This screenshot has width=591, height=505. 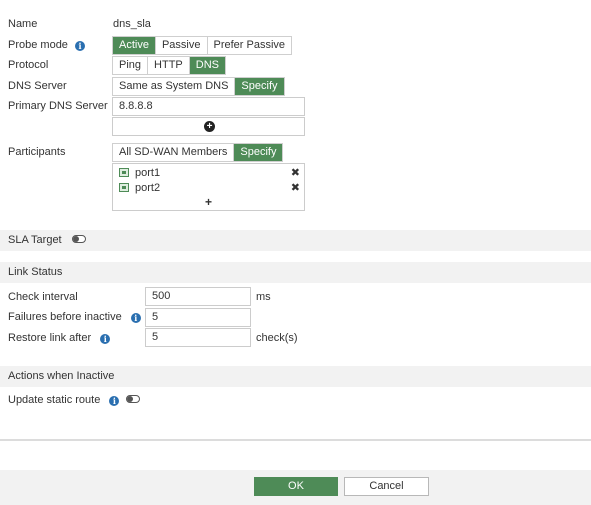 I want to click on probe-mode-label: Probe mode i, so click(x=46, y=45).